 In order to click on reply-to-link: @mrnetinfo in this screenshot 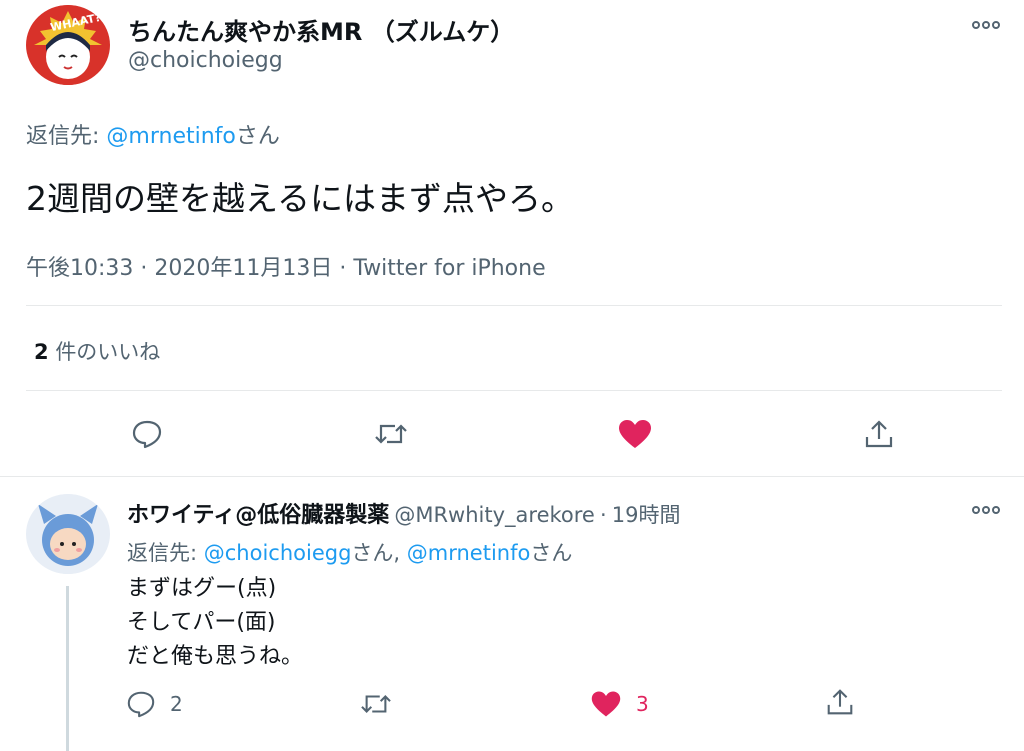, I will do `click(170, 136)`.